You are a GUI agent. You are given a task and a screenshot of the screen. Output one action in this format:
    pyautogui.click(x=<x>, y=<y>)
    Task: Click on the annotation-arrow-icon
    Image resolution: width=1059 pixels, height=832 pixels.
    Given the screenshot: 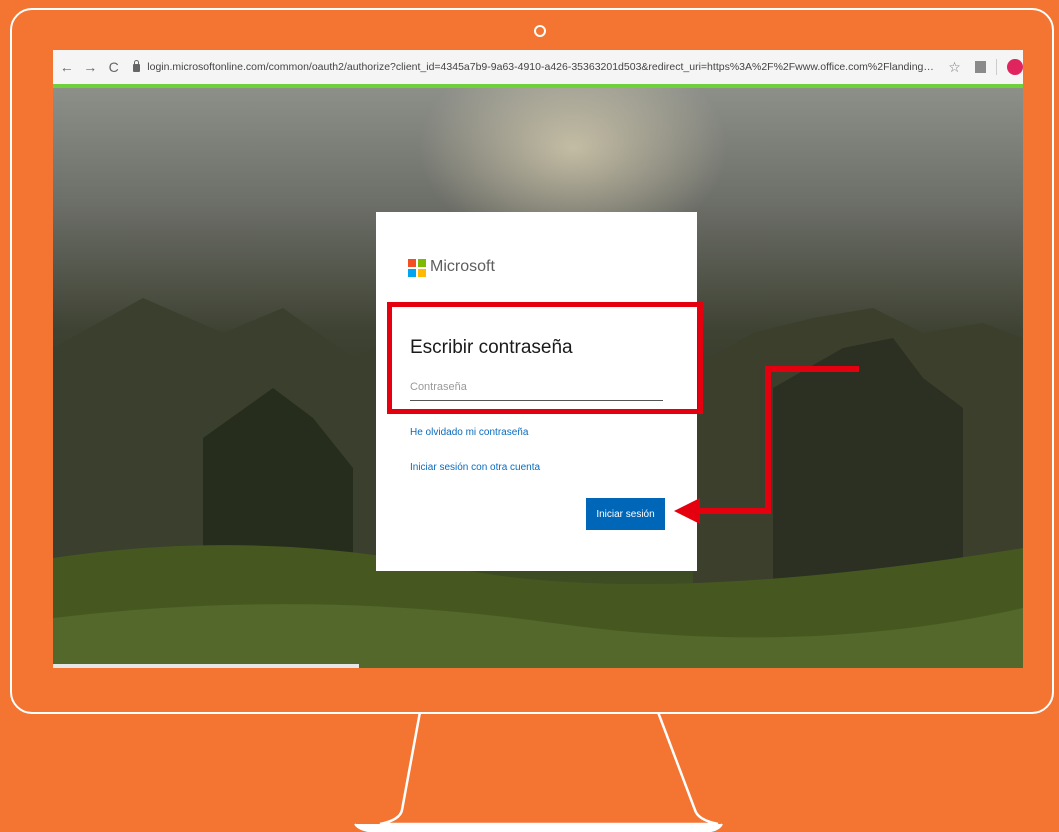 What is the action you would take?
    pyautogui.click(x=766, y=445)
    